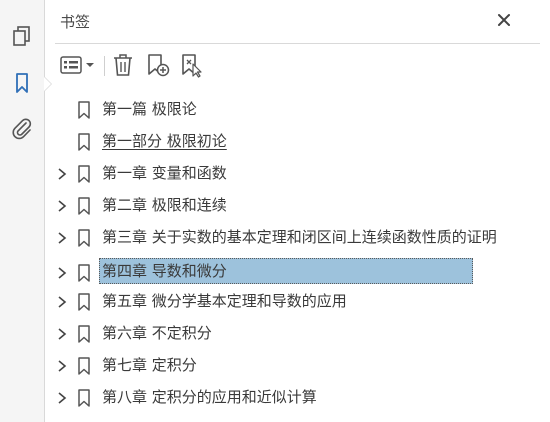 The width and height of the screenshot is (550, 422). What do you see at coordinates (22, 36) in the screenshot?
I see `pages-icon` at bounding box center [22, 36].